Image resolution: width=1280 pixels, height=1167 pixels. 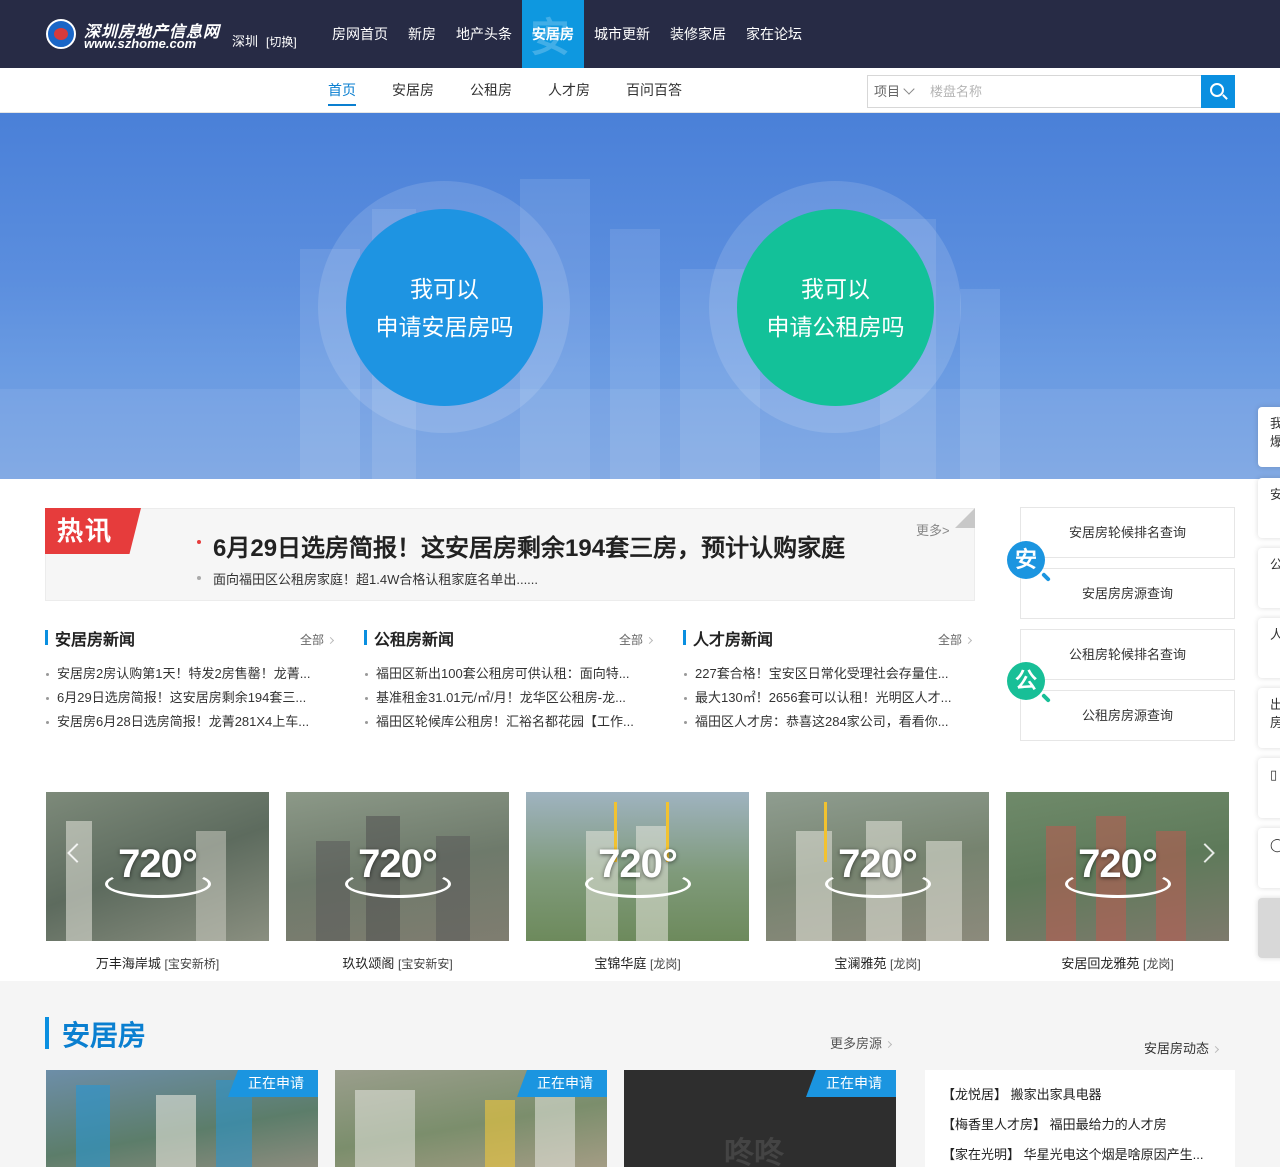 I want to click on tab-anju: 安居房, so click(x=413, y=90).